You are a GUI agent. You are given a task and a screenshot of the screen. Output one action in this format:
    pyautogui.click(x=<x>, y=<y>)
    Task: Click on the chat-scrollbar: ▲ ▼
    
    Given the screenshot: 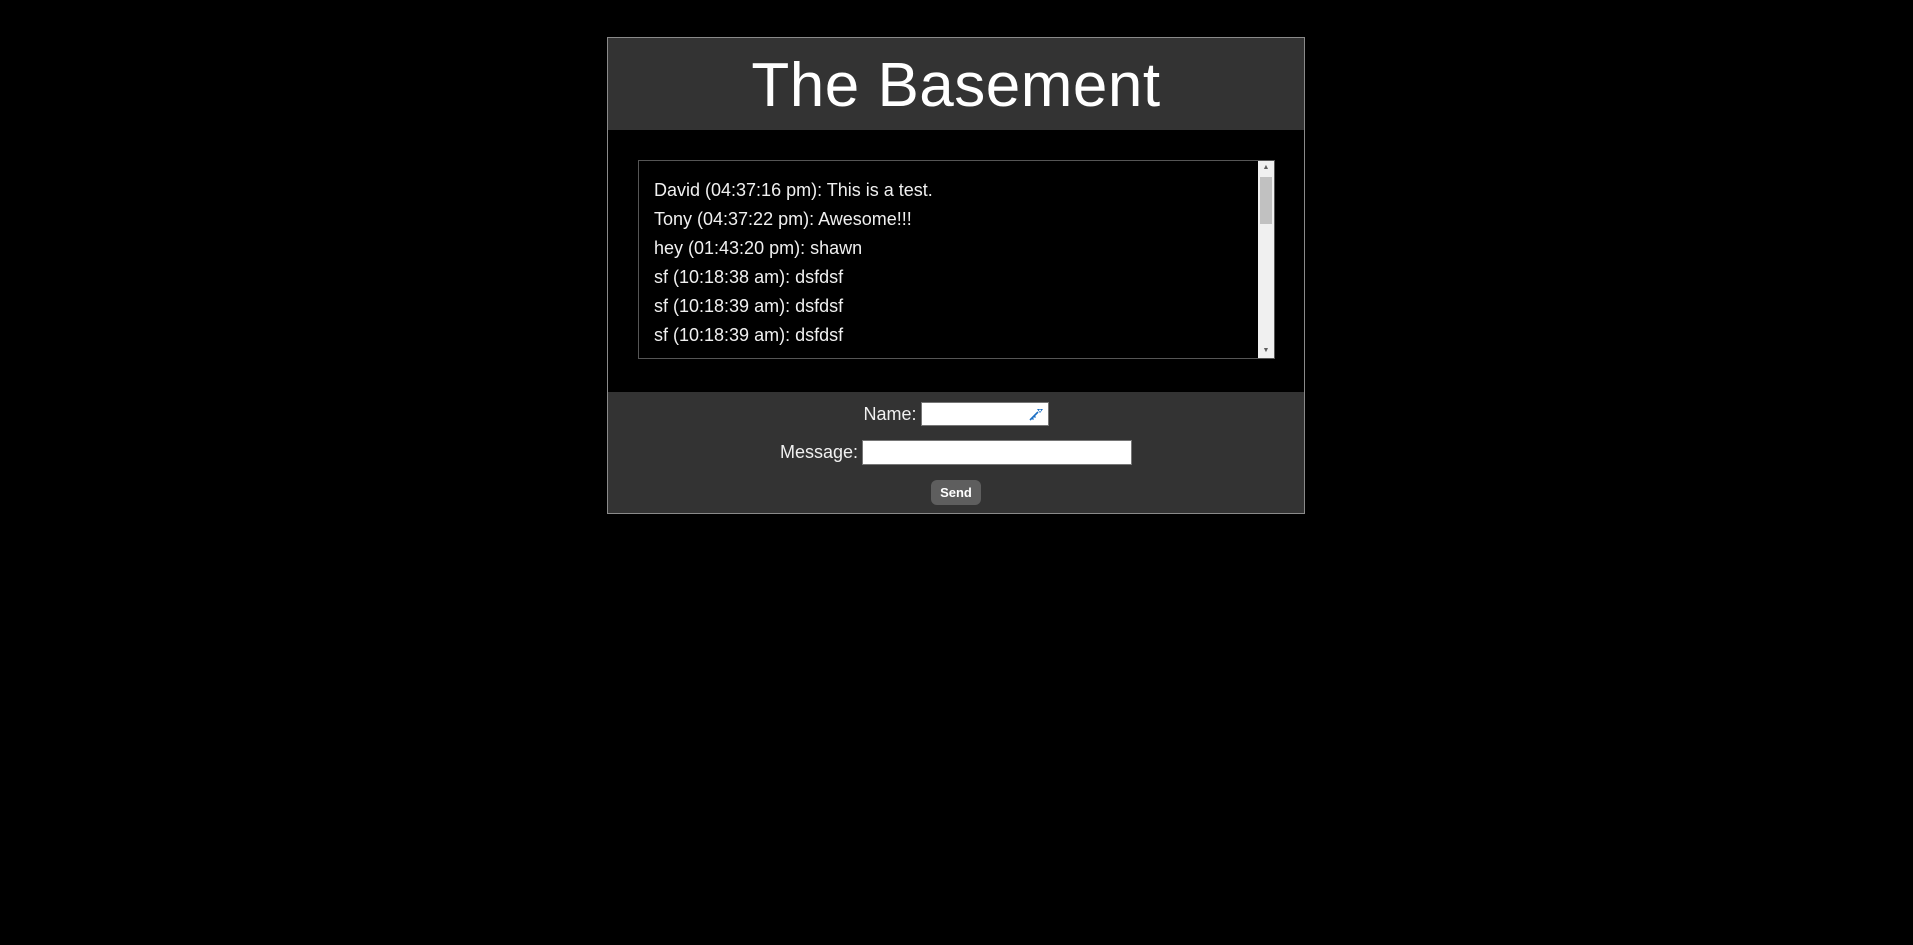 What is the action you would take?
    pyautogui.click(x=1266, y=259)
    